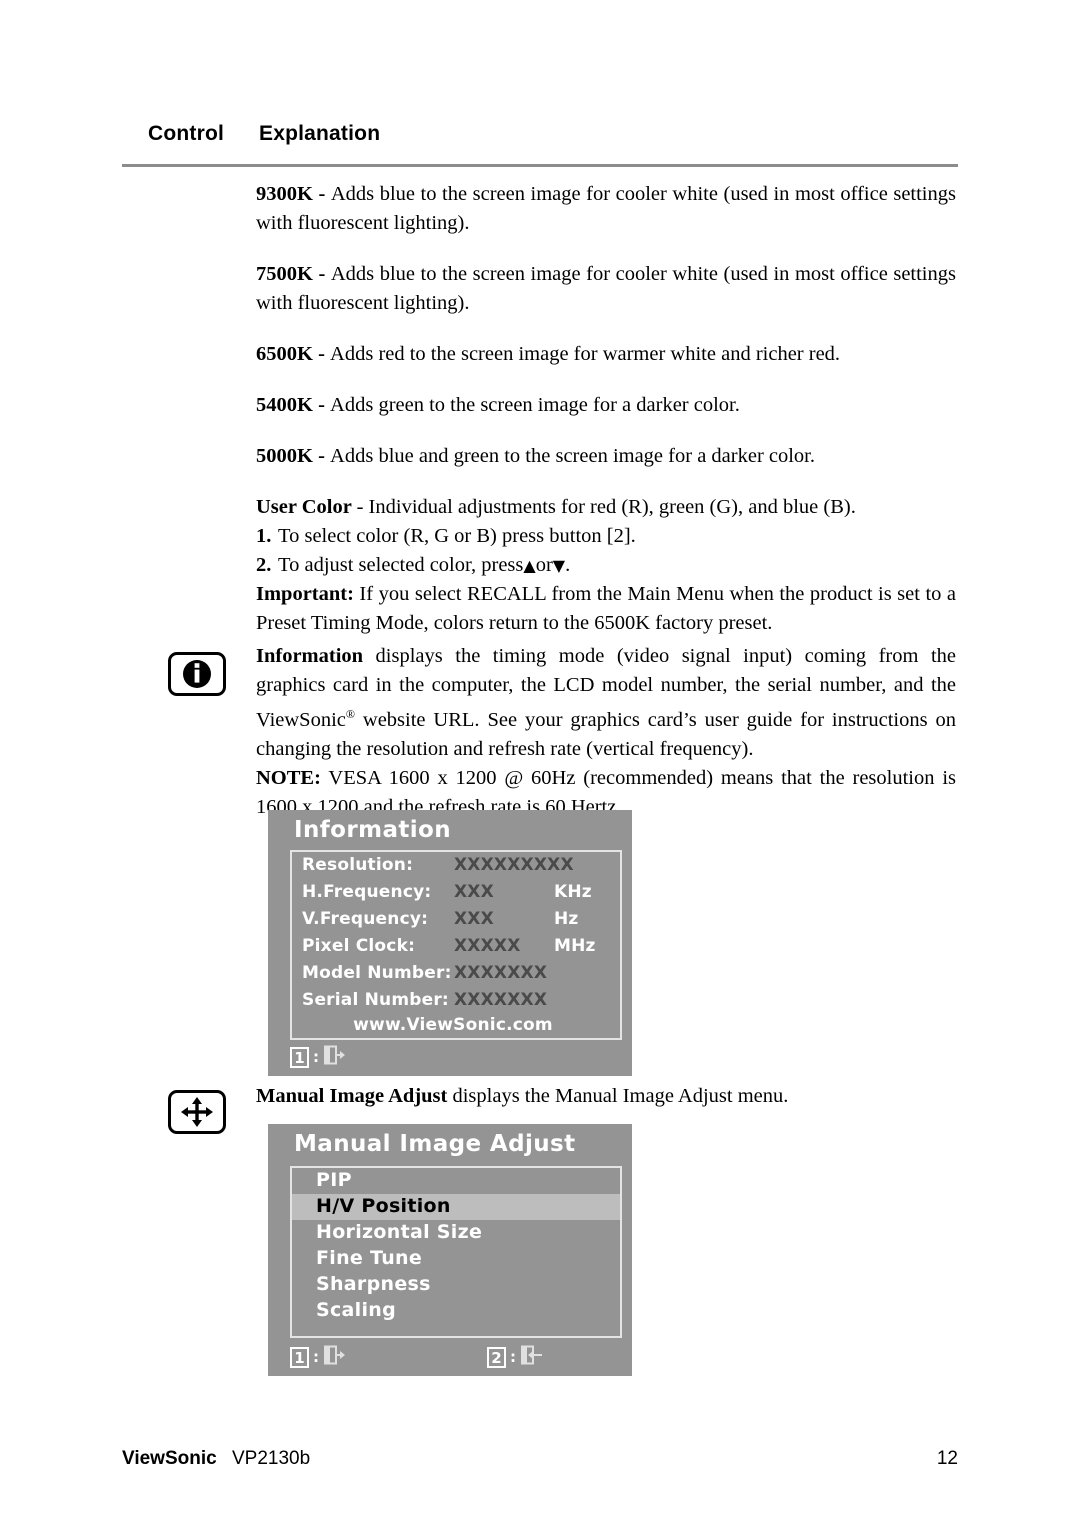 Image resolution: width=1080 pixels, height=1528 pixels. I want to click on info-row-serial-number: Serial Number: XXXXXXX, so click(456, 1000).